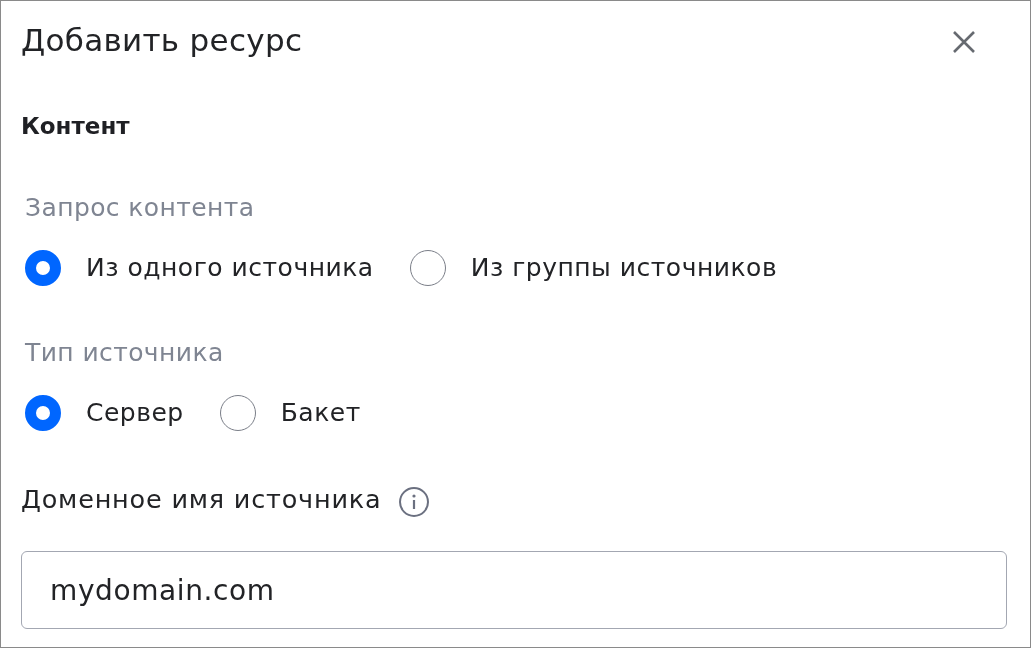  I want to click on radio-label: Из группы источников, so click(624, 268).